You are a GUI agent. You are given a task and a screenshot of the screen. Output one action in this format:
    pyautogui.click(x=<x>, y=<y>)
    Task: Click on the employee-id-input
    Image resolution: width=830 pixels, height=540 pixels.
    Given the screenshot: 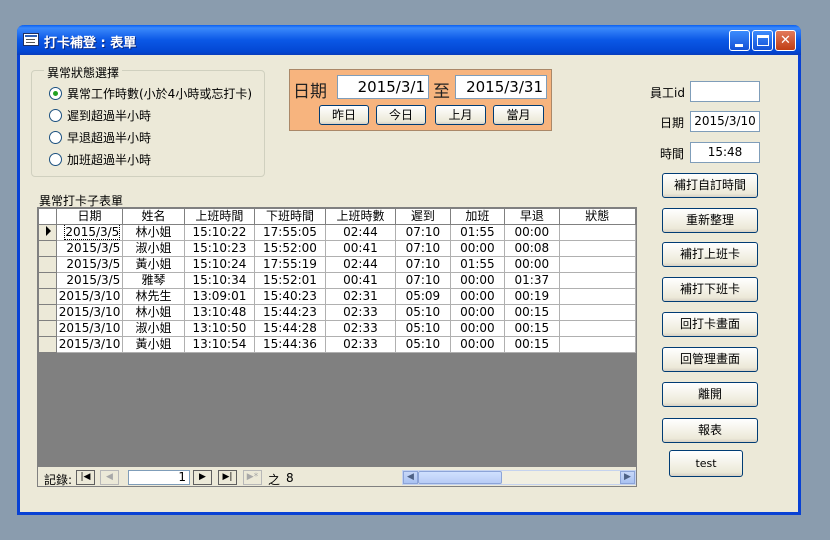 What is the action you would take?
    pyautogui.click(x=725, y=91)
    